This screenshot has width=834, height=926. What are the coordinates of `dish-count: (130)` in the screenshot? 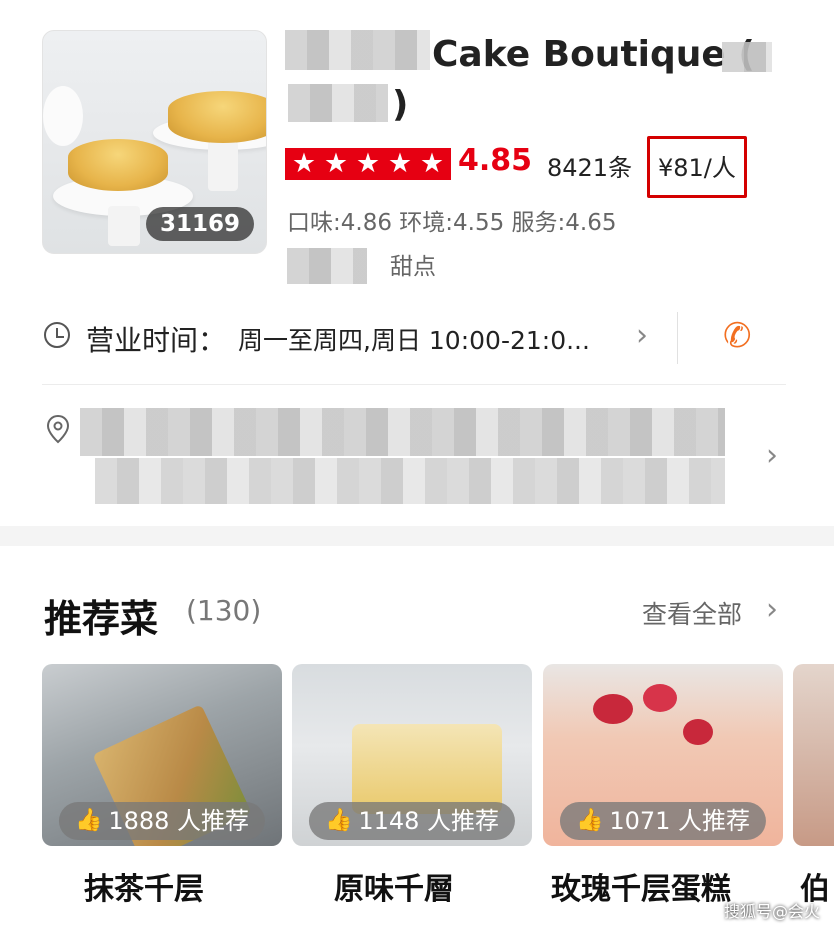 It's located at (224, 610).